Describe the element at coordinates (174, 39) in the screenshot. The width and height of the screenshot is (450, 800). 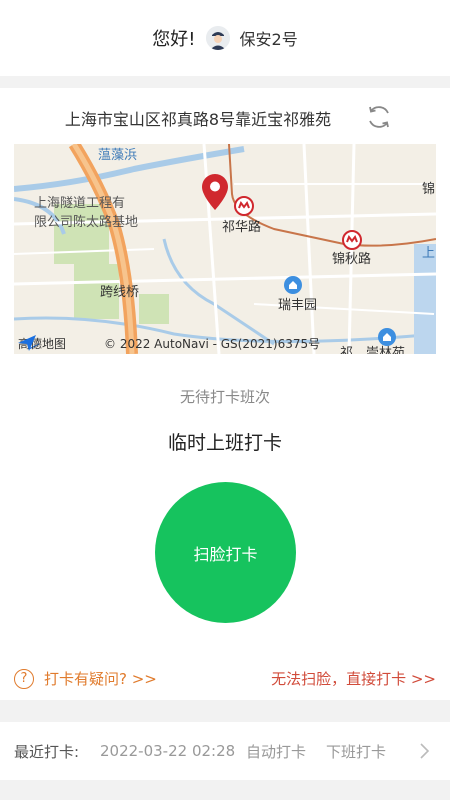
I see `greeting-text: 您好!` at that location.